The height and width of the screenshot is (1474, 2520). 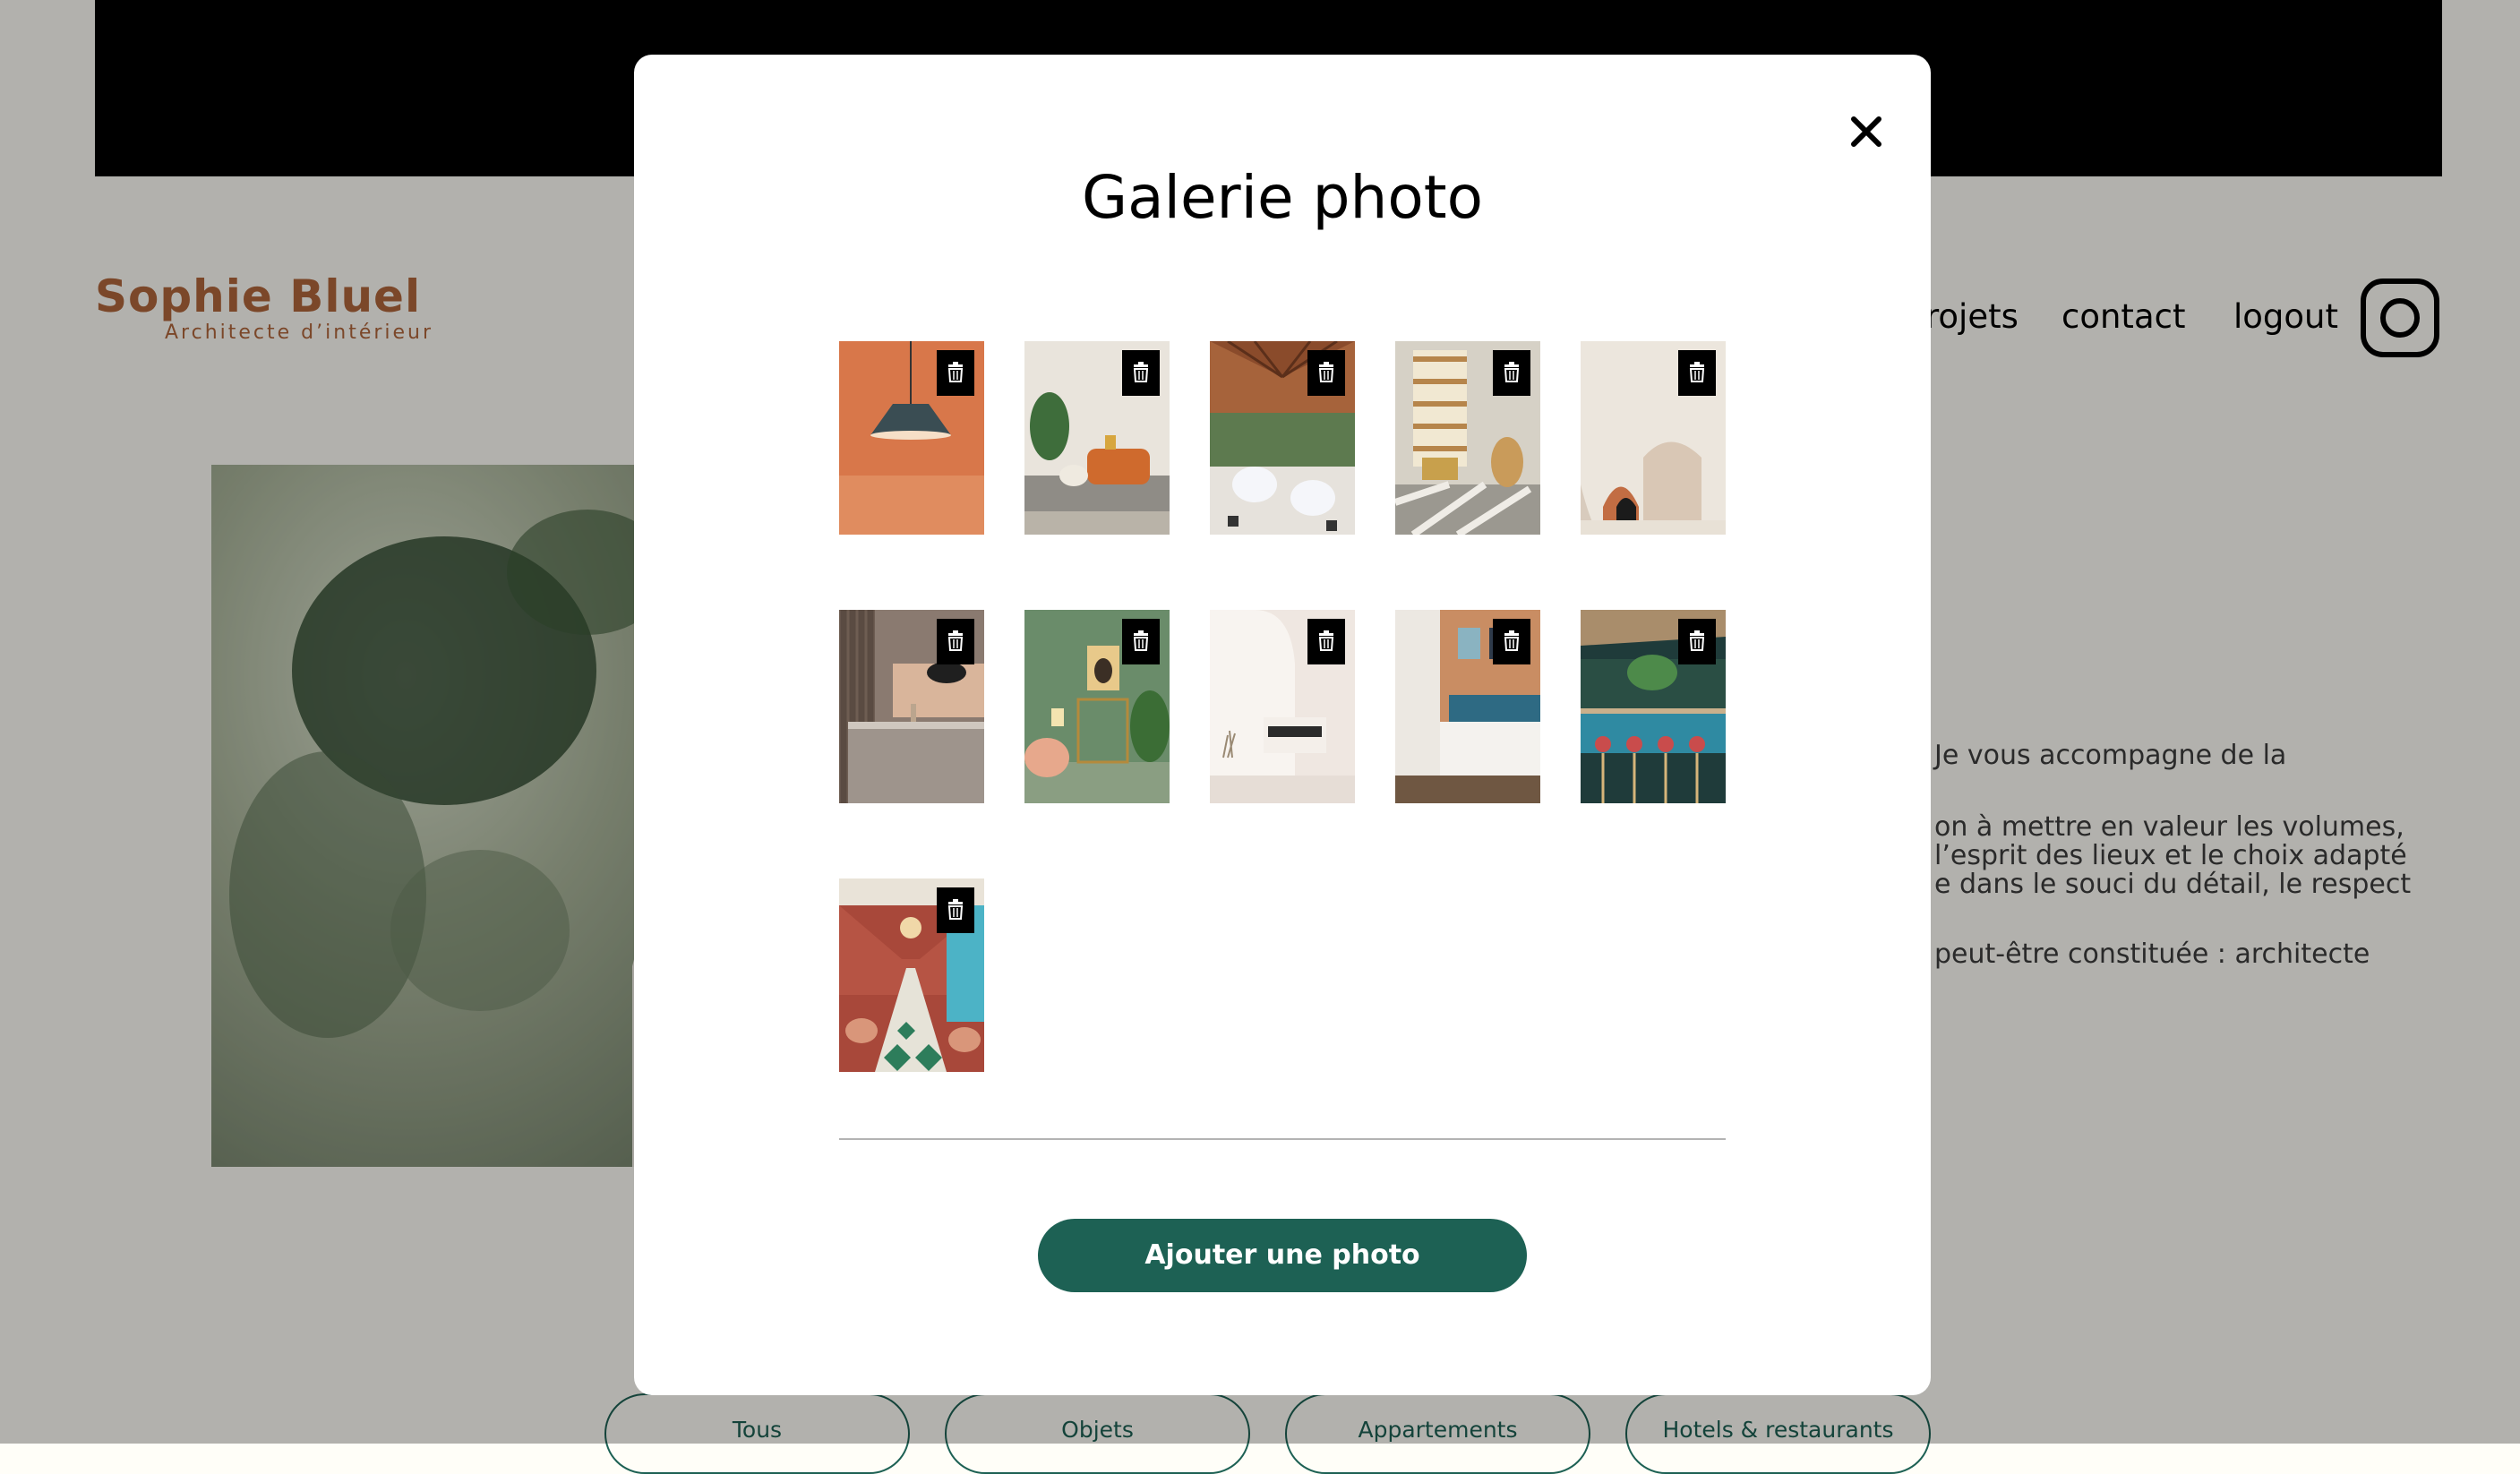 What do you see at coordinates (1282, 197) in the screenshot?
I see `modal-title: Galerie photo` at bounding box center [1282, 197].